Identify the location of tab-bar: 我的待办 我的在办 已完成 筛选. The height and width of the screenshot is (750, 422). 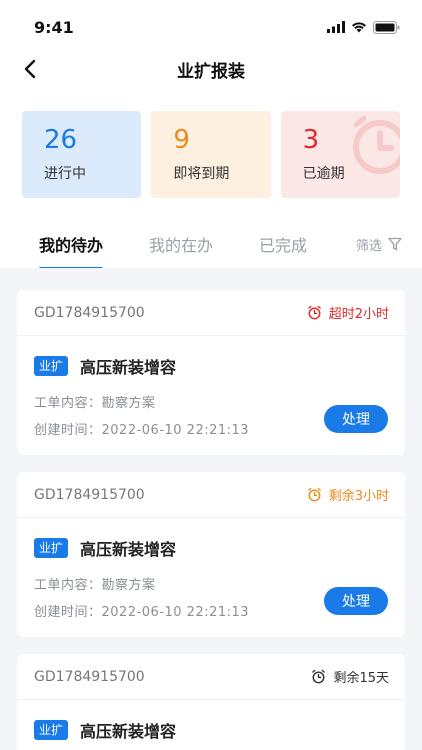
(211, 244).